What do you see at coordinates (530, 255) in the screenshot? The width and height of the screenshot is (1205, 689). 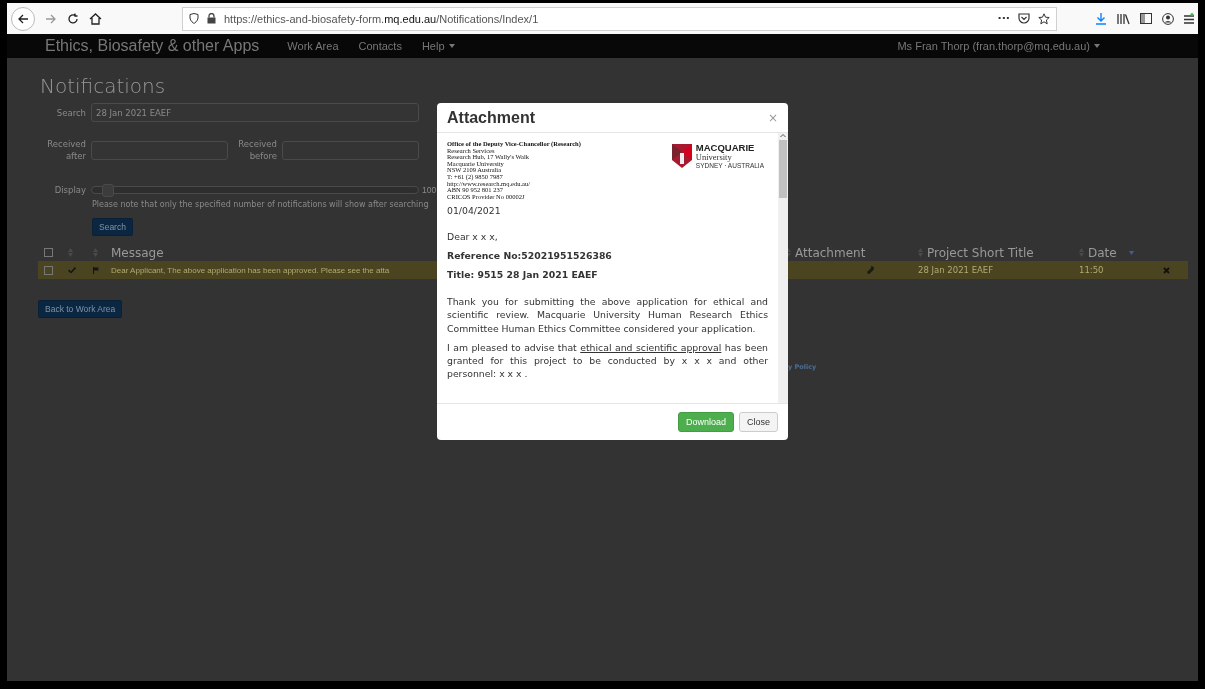 I see `reference-number: Reference No:52021951526386` at bounding box center [530, 255].